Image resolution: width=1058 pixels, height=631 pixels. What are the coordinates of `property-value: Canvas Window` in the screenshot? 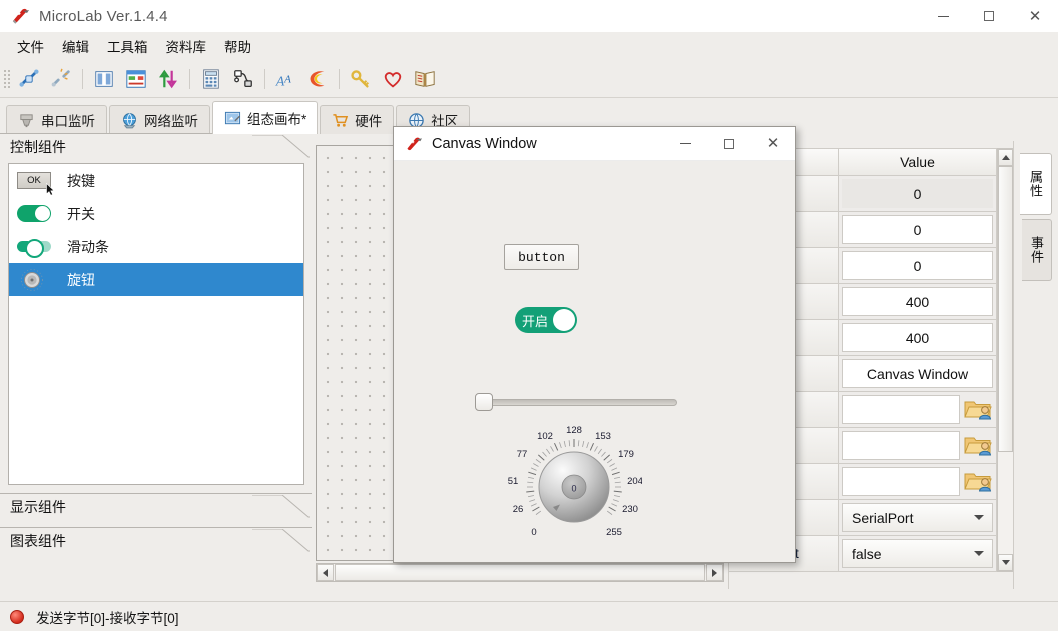 It's located at (918, 374).